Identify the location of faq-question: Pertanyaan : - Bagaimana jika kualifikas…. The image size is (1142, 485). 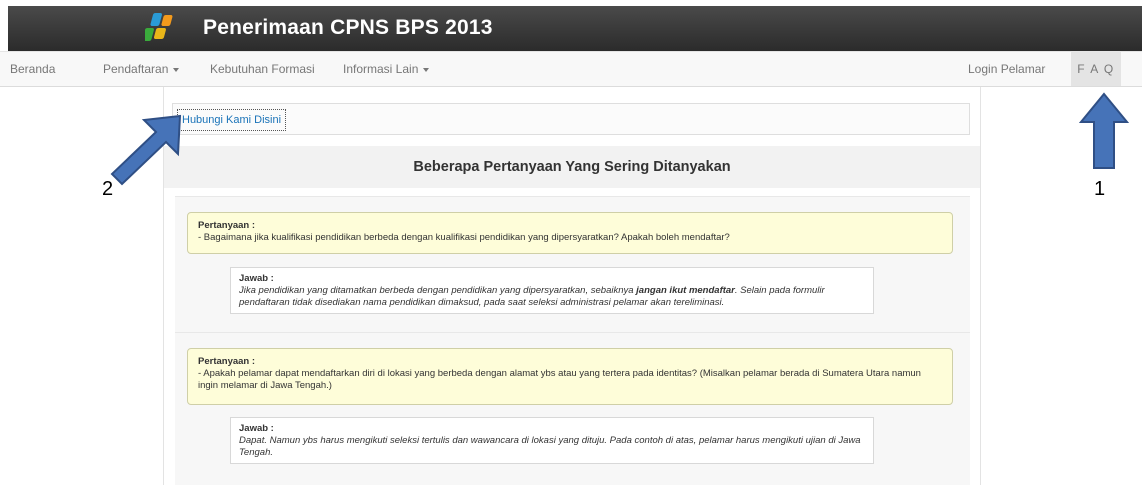
(570, 233).